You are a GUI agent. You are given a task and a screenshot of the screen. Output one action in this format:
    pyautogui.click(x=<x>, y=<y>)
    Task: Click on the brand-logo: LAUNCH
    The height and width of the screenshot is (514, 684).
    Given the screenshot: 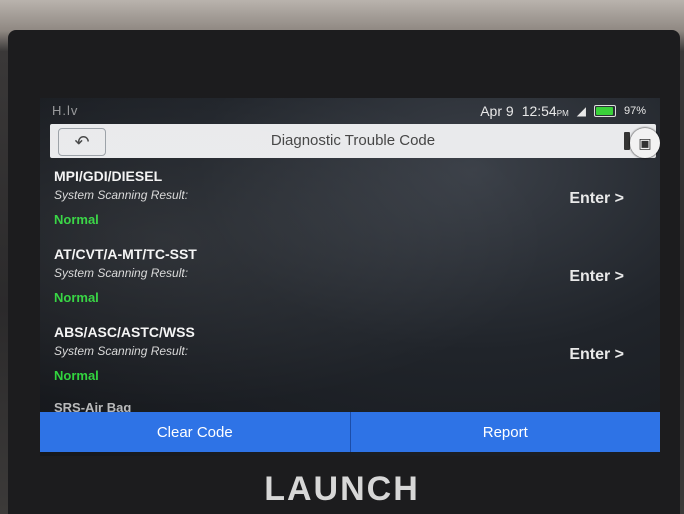 What is the action you would take?
    pyautogui.click(x=342, y=489)
    